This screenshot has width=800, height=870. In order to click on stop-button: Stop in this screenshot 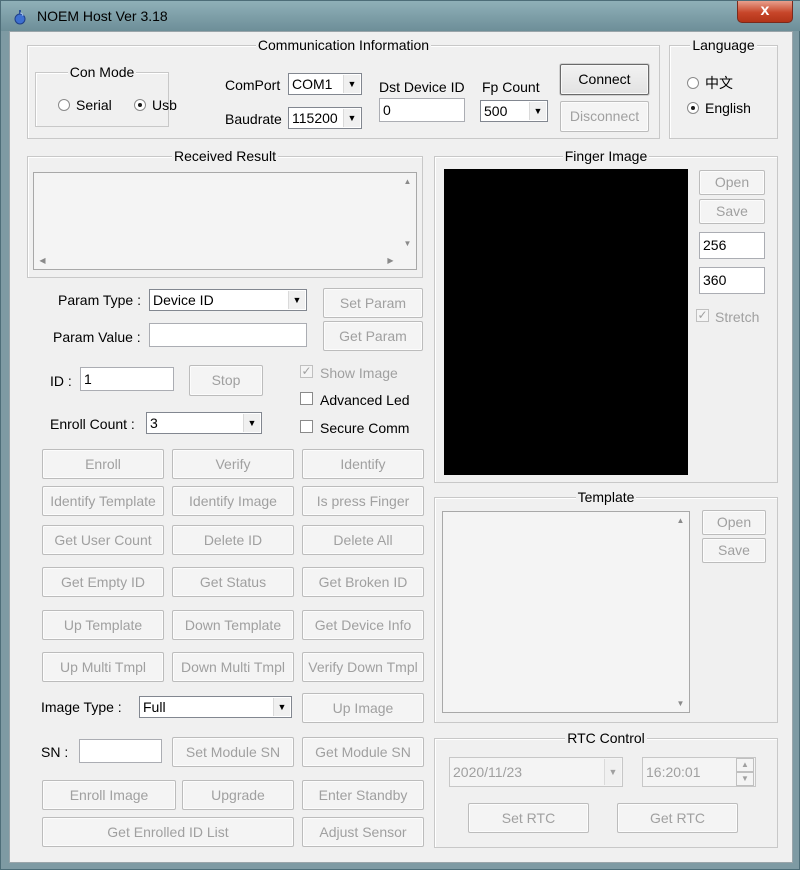, I will do `click(226, 380)`.